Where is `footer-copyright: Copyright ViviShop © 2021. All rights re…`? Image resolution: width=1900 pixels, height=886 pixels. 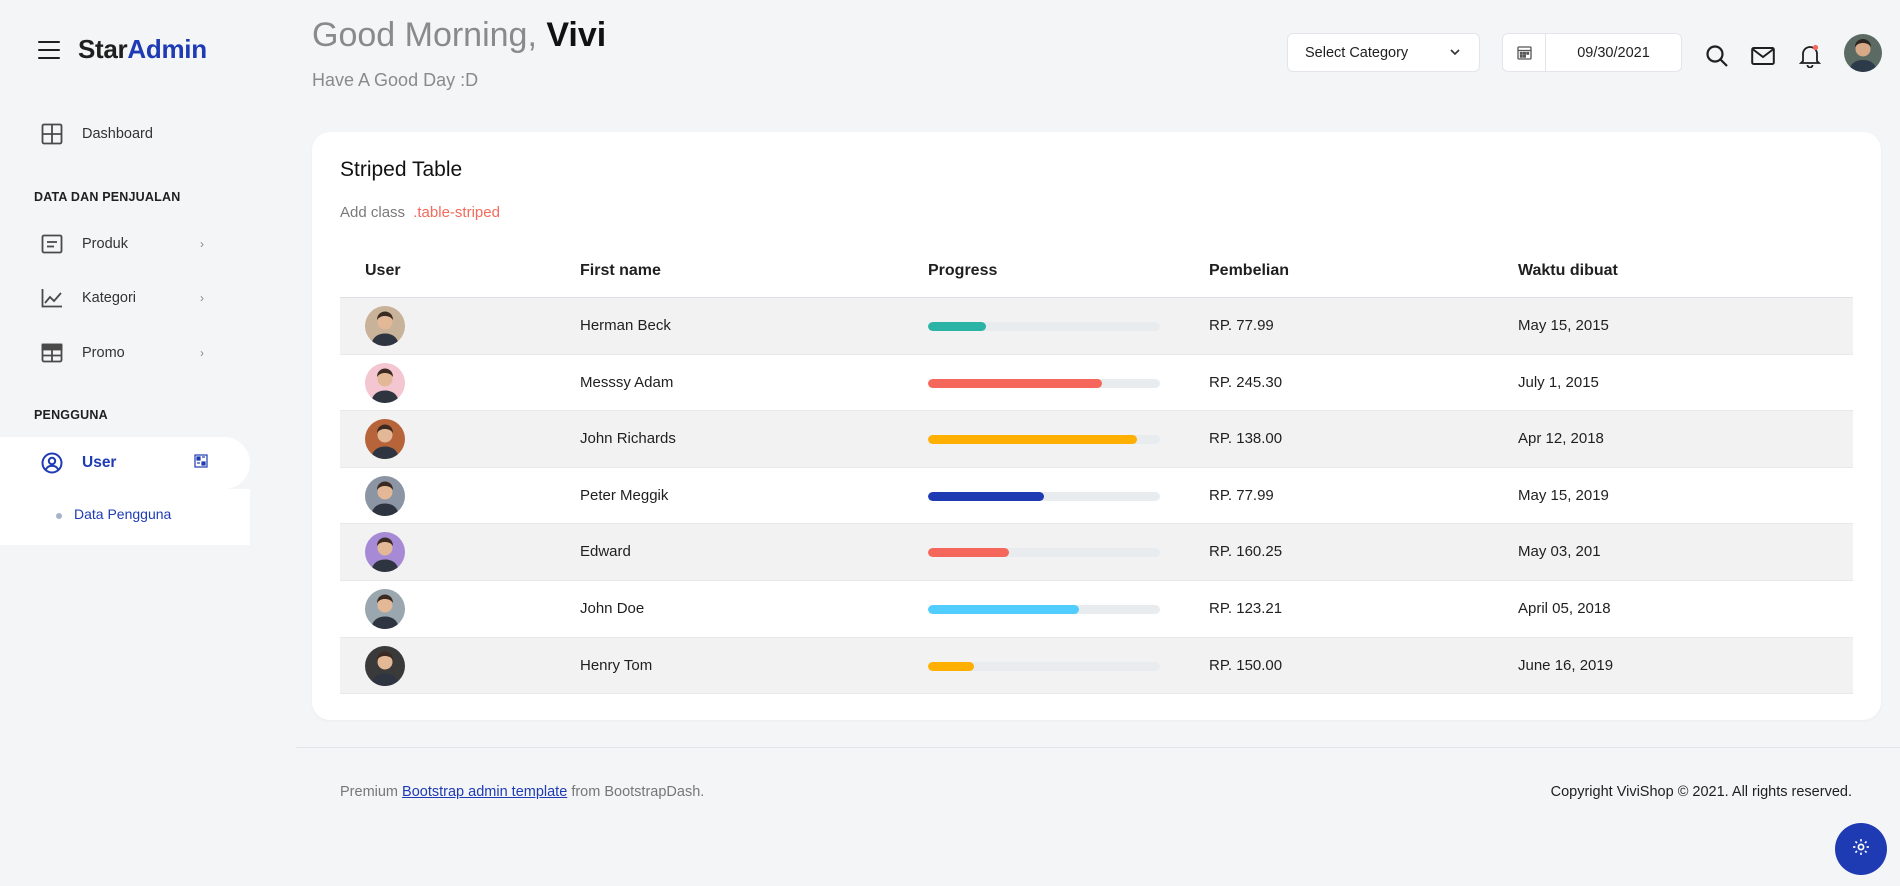 footer-copyright: Copyright ViviShop © 2021. All rights re… is located at coordinates (1701, 792).